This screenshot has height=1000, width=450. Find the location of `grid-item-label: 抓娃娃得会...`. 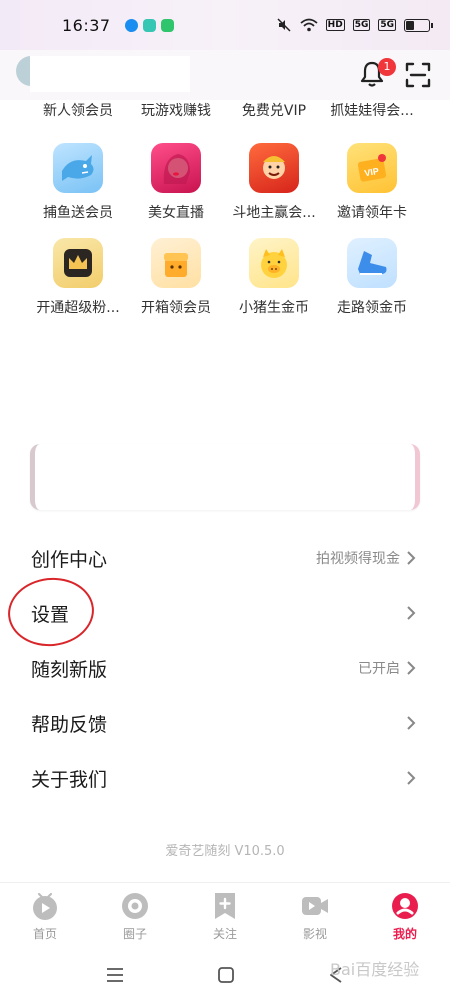

grid-item-label: 抓娃娃得会... is located at coordinates (372, 115).